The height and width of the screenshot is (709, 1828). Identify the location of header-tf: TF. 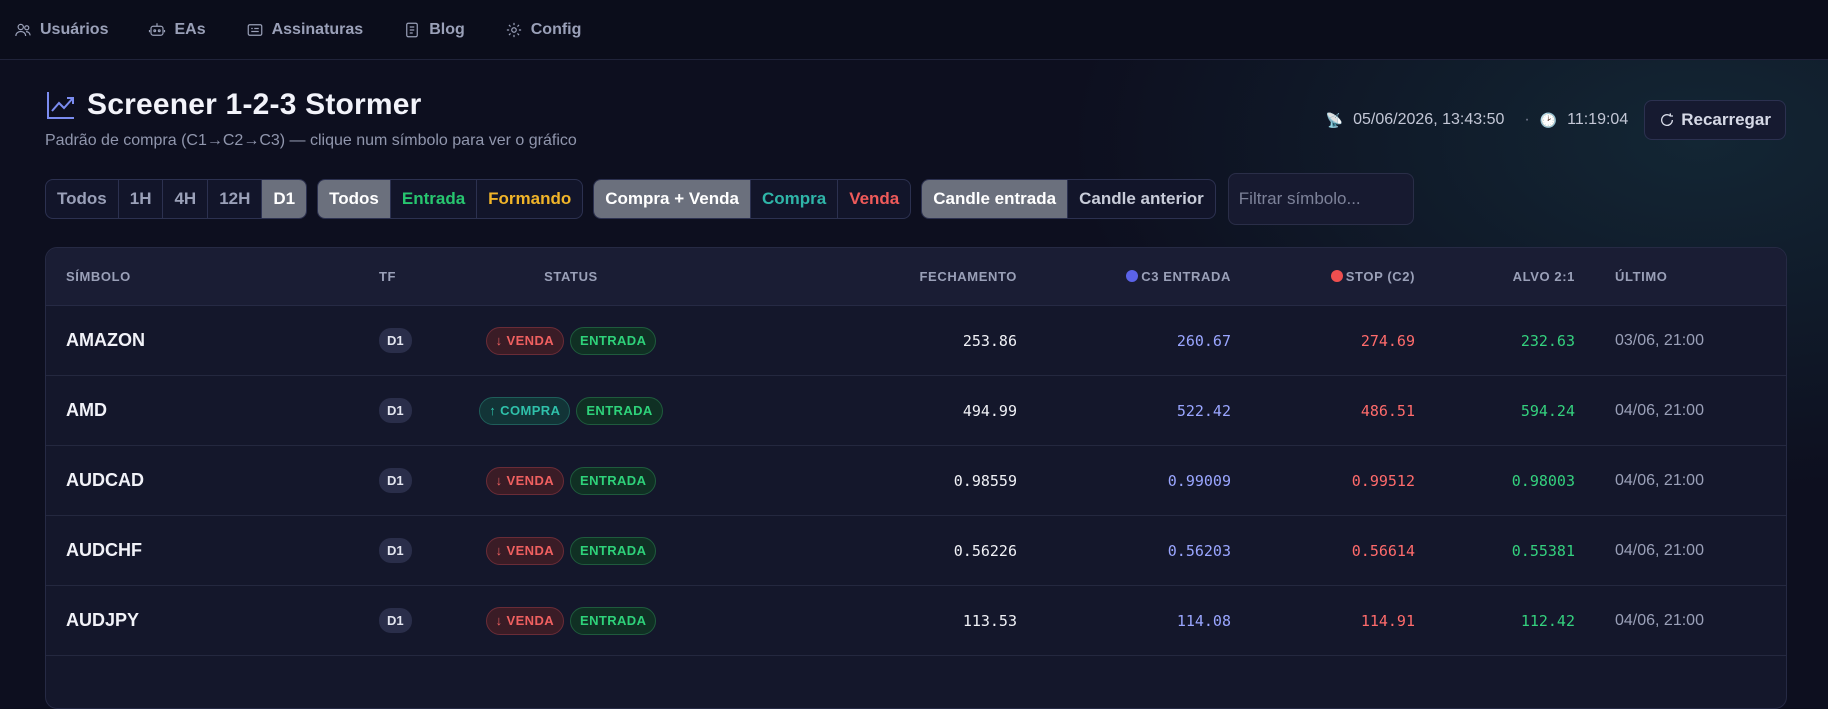
(397, 276).